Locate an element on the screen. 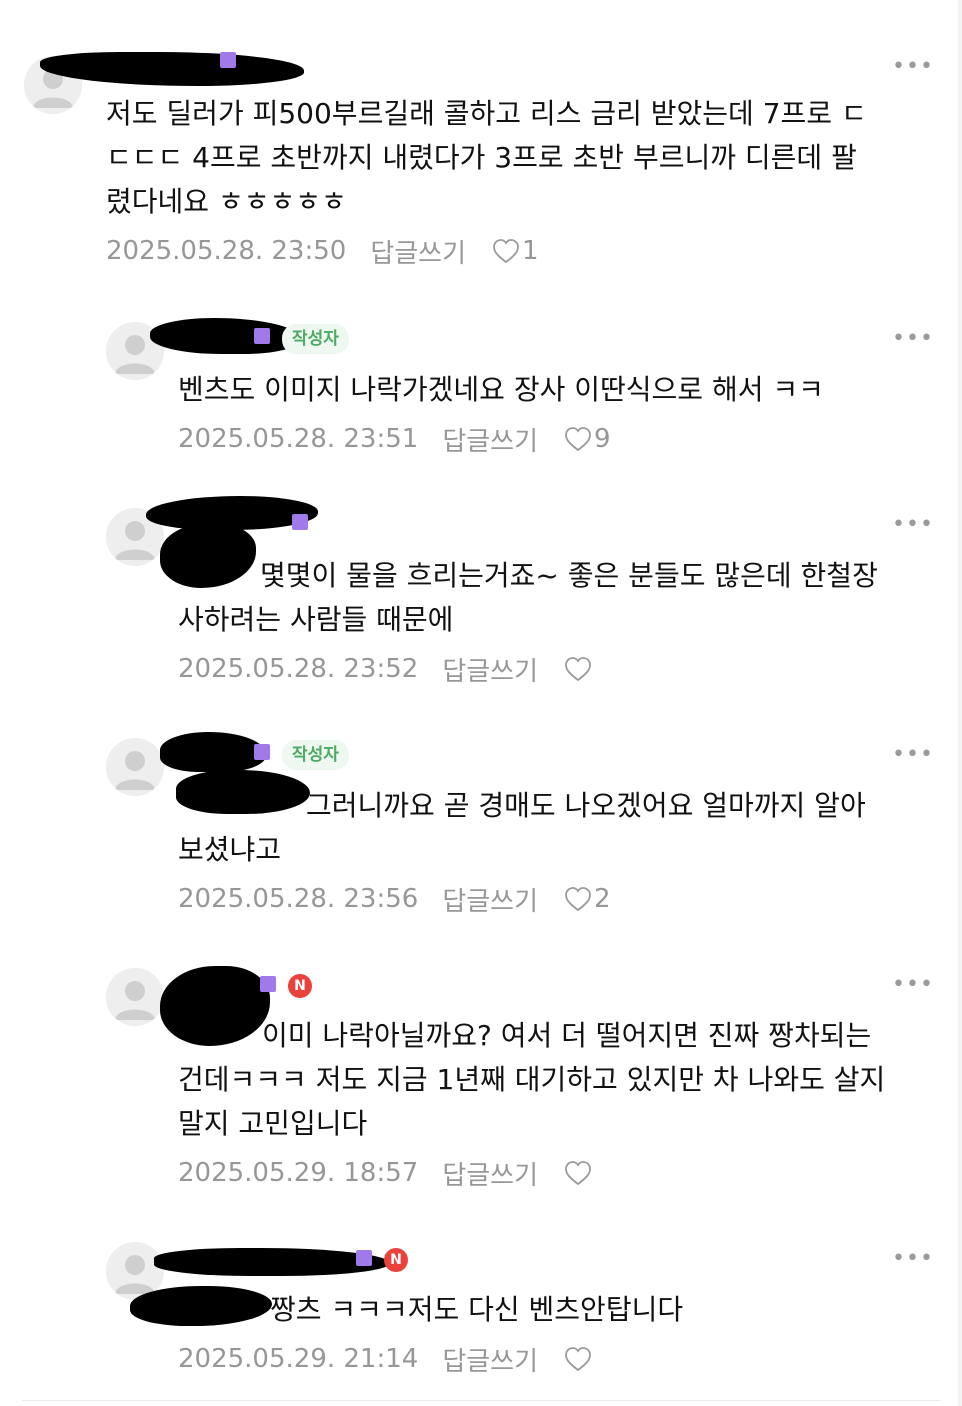 This screenshot has width=962, height=1406. like-count: 9 is located at coordinates (602, 439).